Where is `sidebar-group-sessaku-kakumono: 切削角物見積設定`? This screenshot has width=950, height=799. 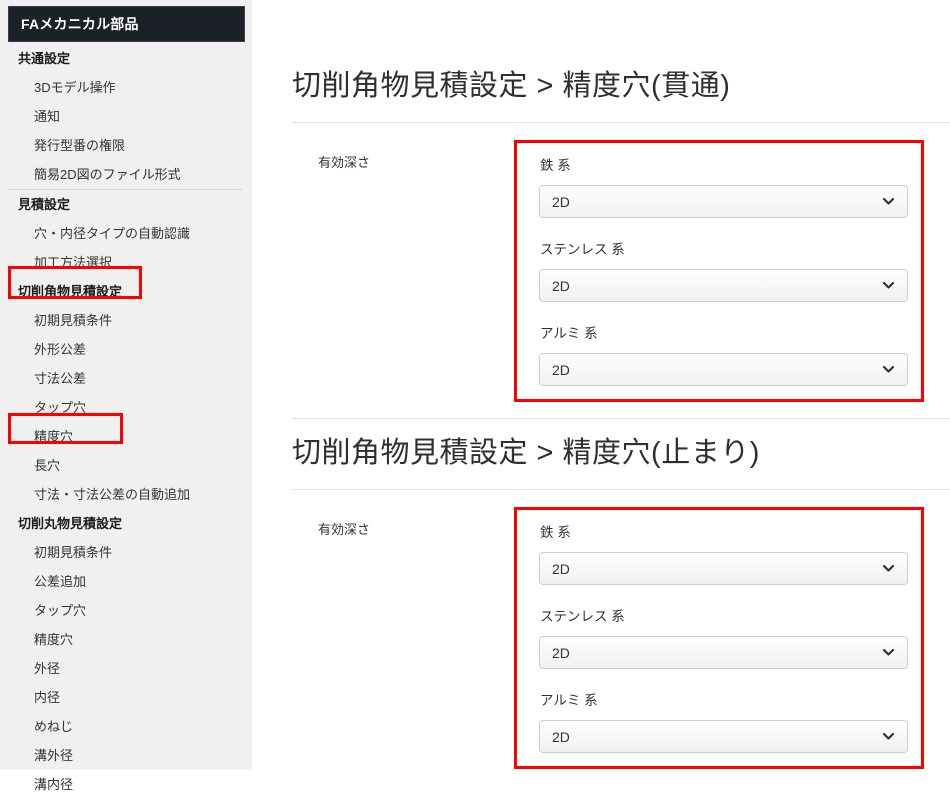 sidebar-group-sessaku-kakumono: 切削角物見積設定 is located at coordinates (126, 291).